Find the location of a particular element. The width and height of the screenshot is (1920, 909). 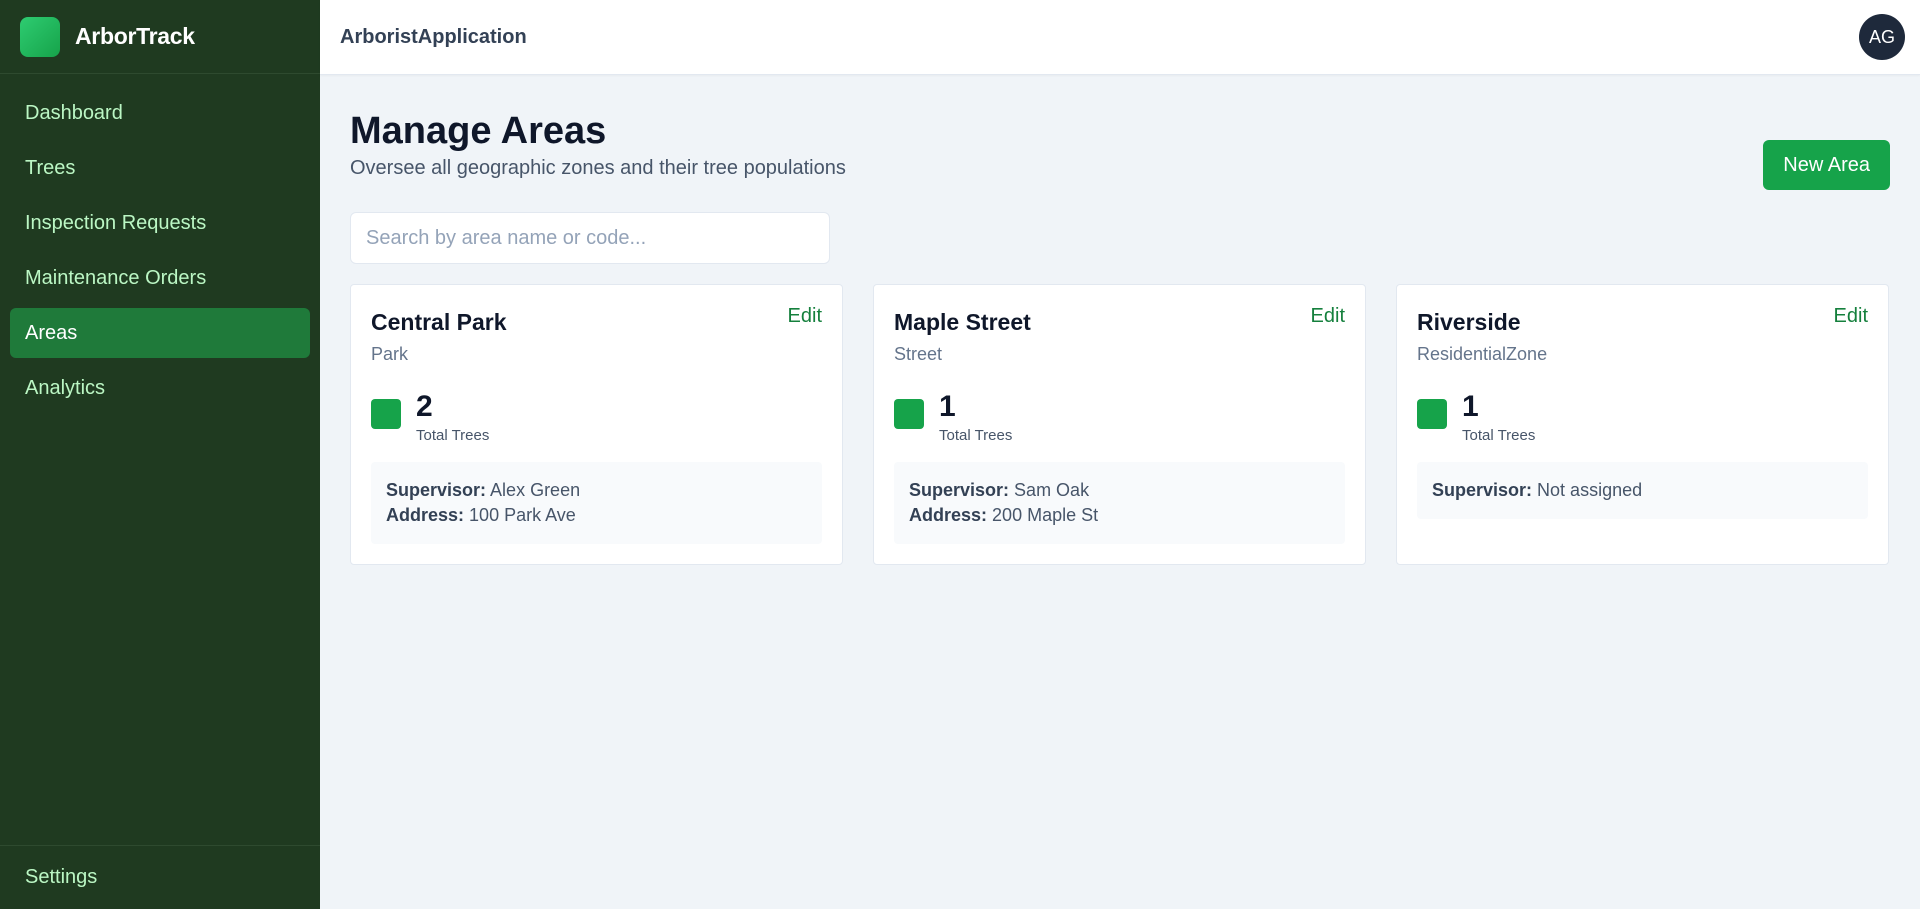

address-value: 200 Maple St is located at coordinates (1045, 515).